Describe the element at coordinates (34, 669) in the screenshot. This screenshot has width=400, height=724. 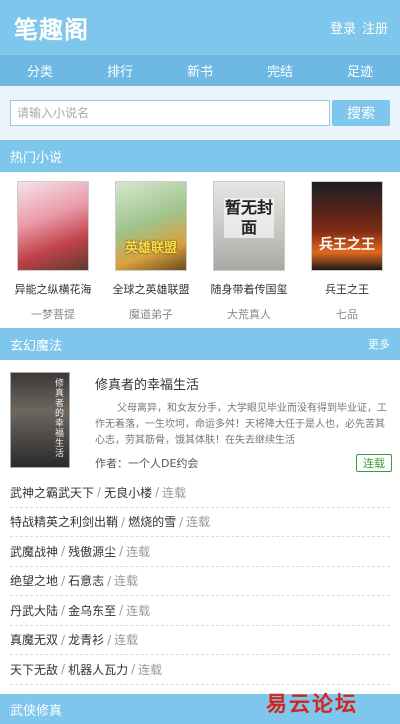
I see `book-title: 天下无敌` at that location.